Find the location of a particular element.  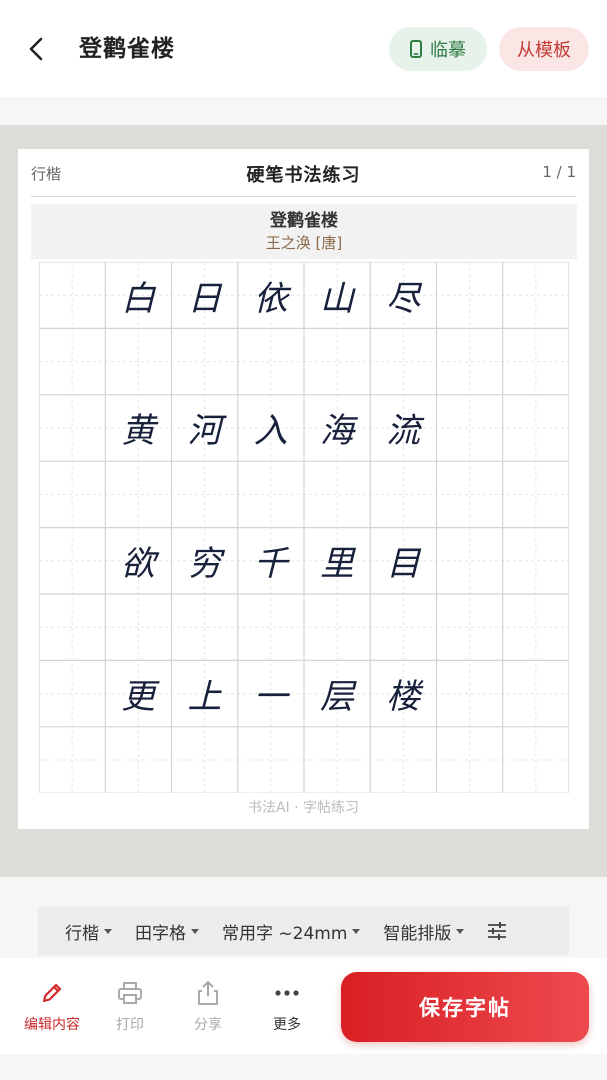

from-template-label: 从模板 is located at coordinates (544, 50).